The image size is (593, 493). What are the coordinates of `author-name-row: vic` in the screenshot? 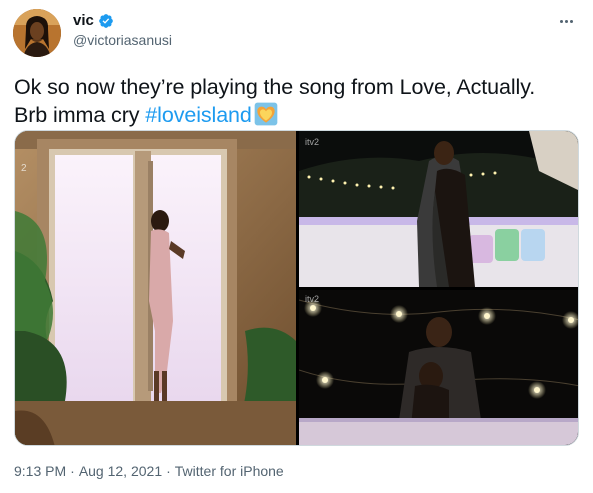 It's located at (93, 20).